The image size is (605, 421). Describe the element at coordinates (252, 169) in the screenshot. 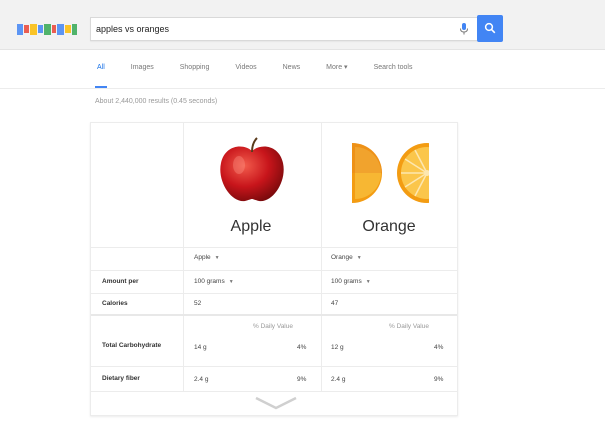

I see `apple-image` at that location.